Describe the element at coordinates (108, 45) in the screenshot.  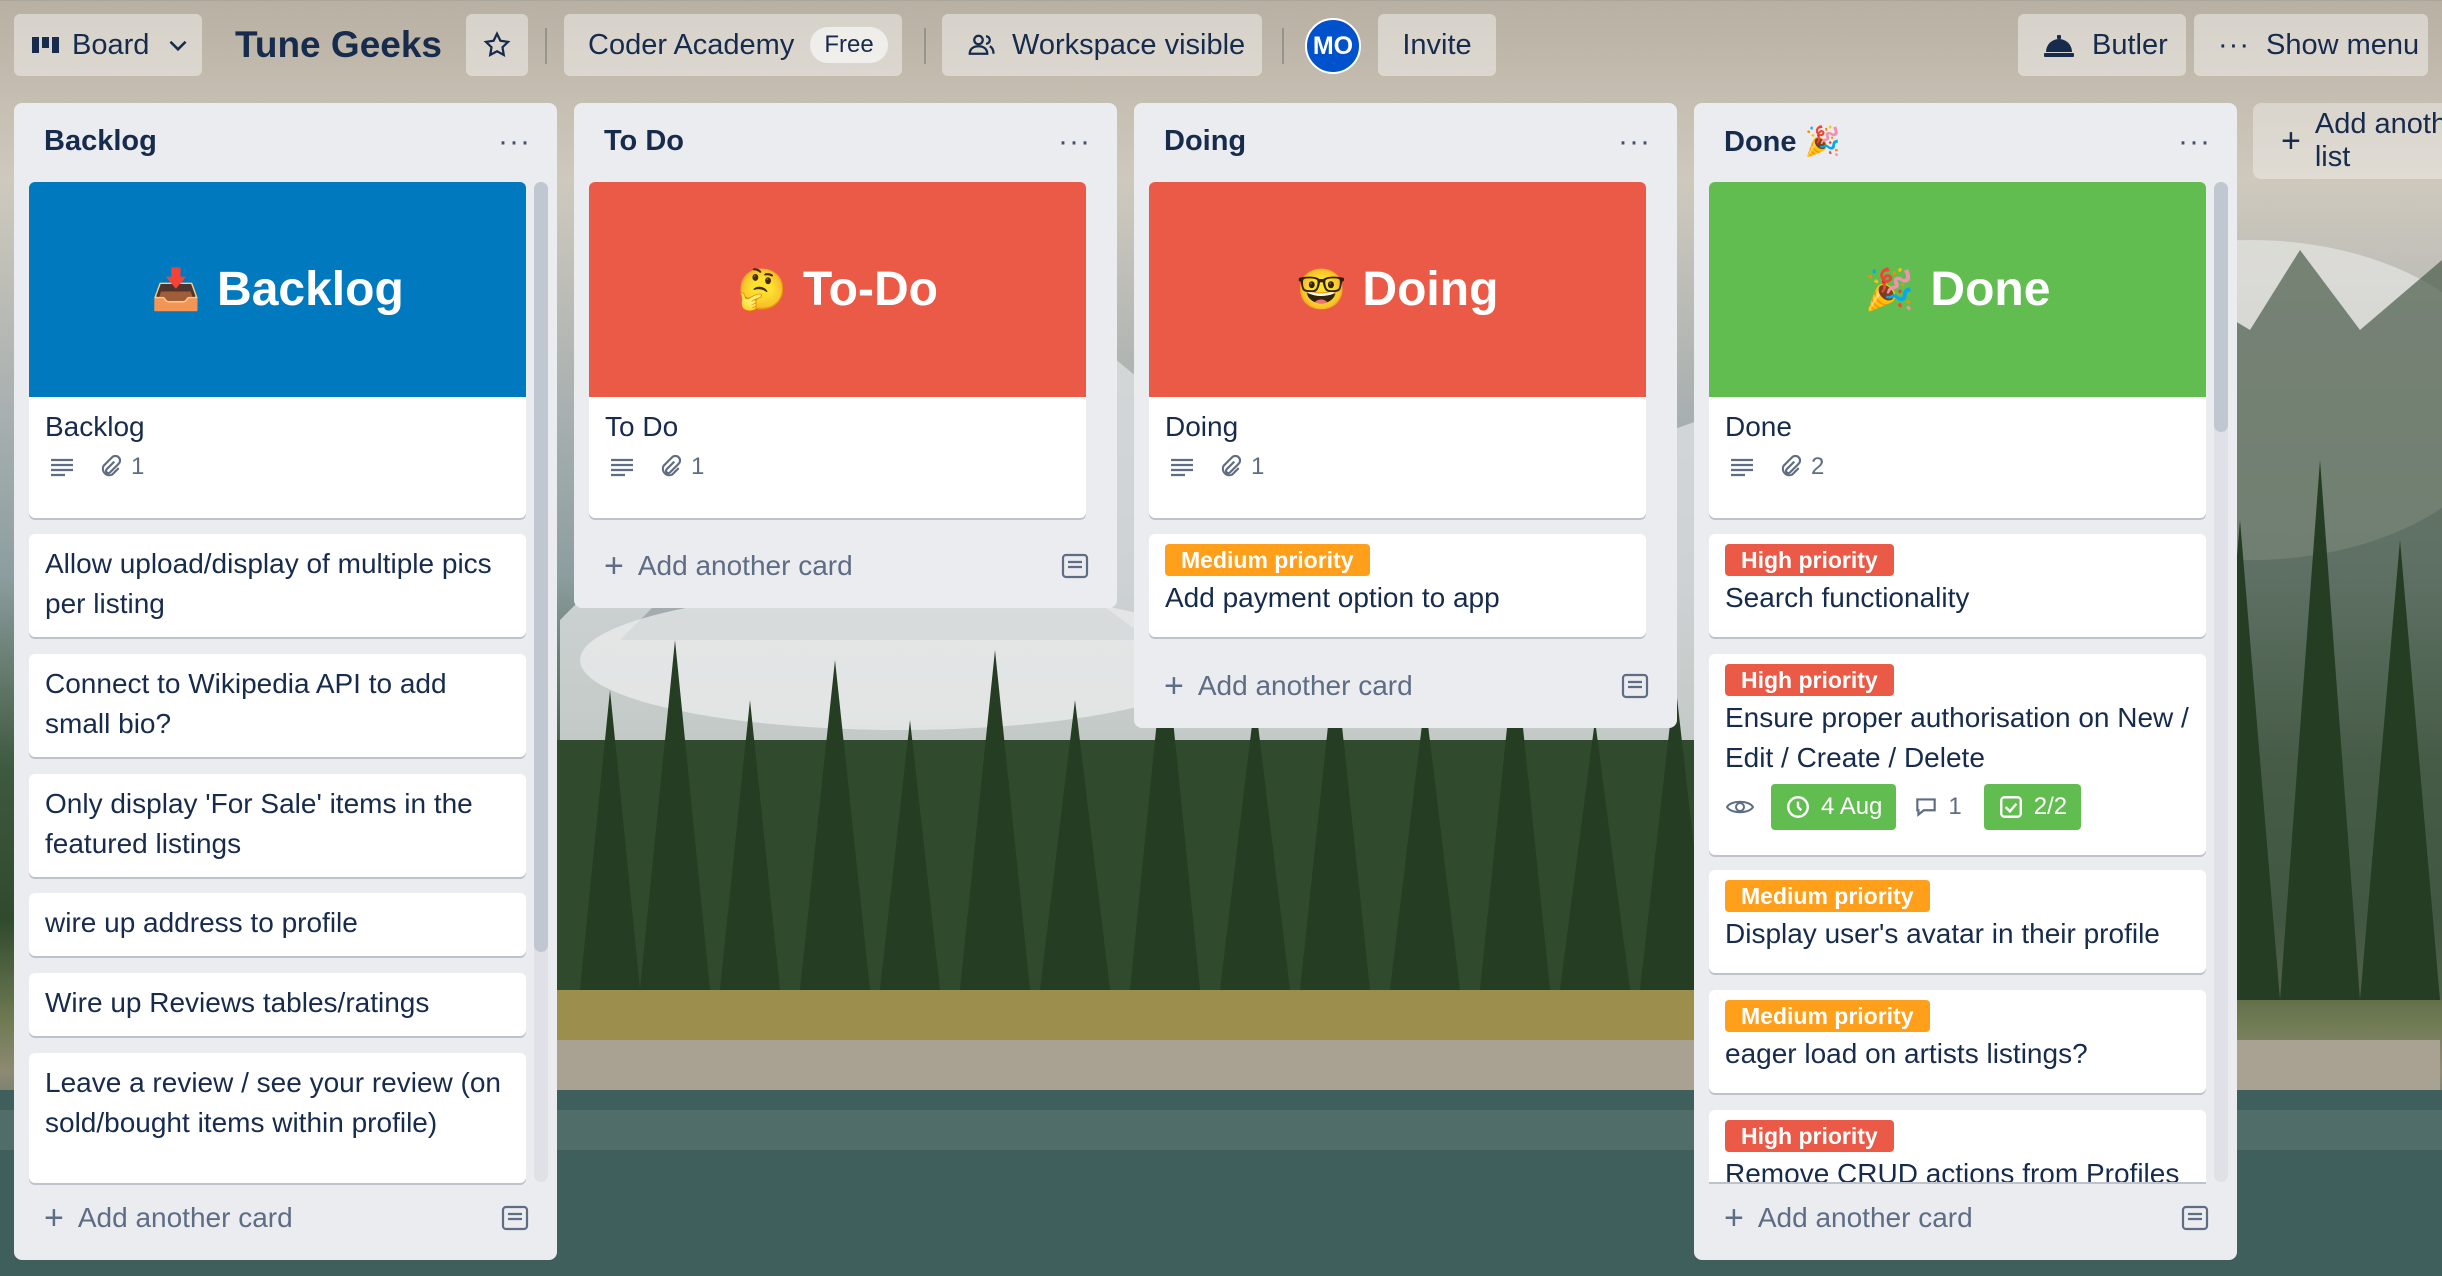
I see `board-view-switcher: Board` at that location.